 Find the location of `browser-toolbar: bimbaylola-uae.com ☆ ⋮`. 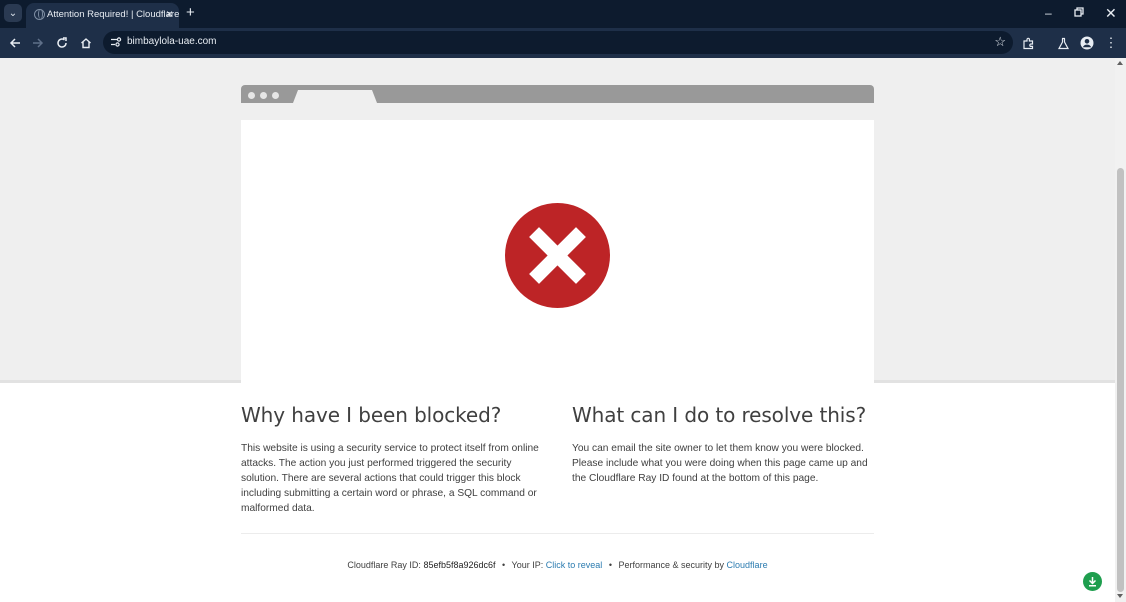

browser-toolbar: bimbaylola-uae.com ☆ ⋮ is located at coordinates (563, 43).